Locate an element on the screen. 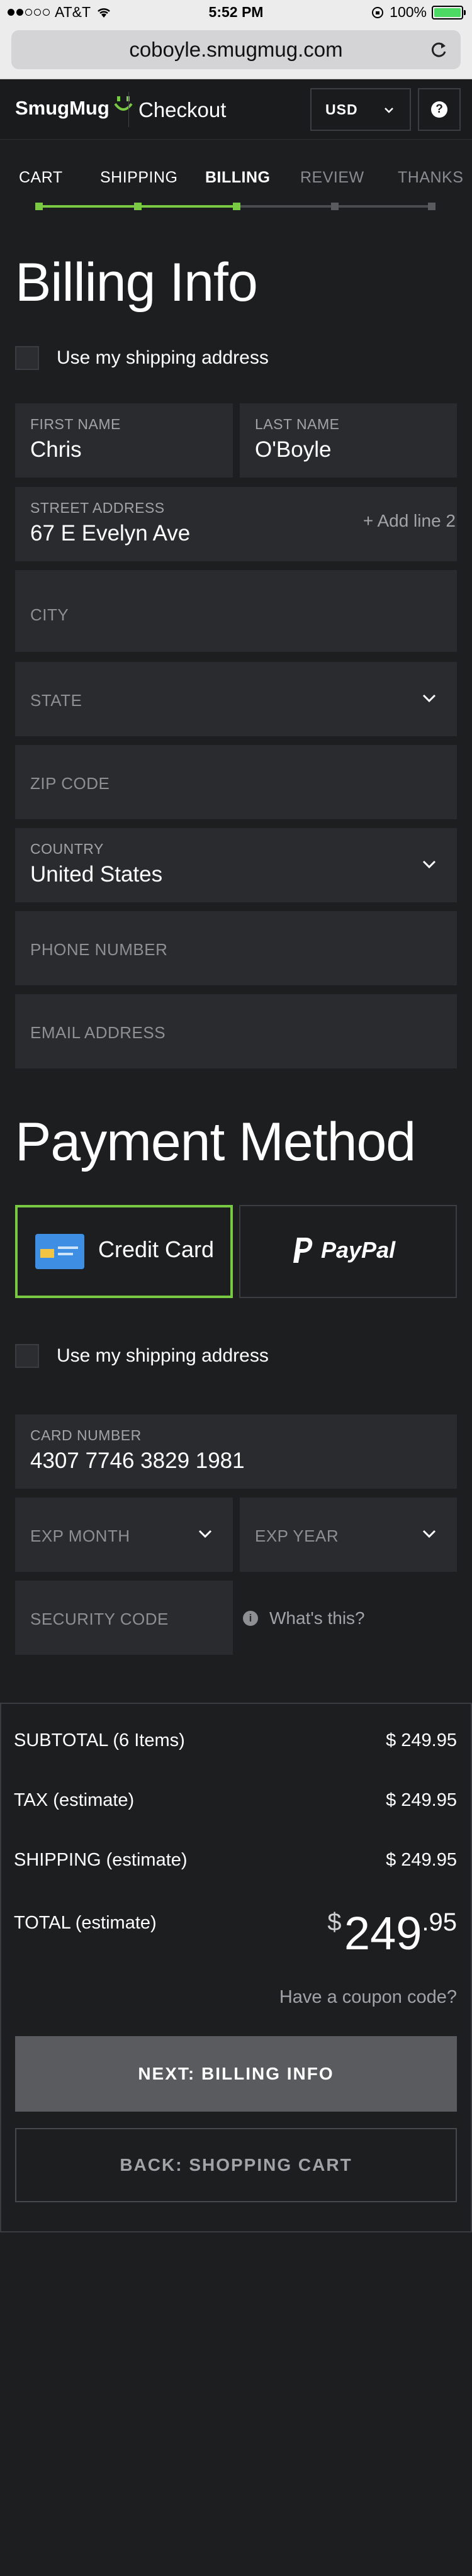 The height and width of the screenshot is (2576, 472). currency-select: USD is located at coordinates (360, 109).